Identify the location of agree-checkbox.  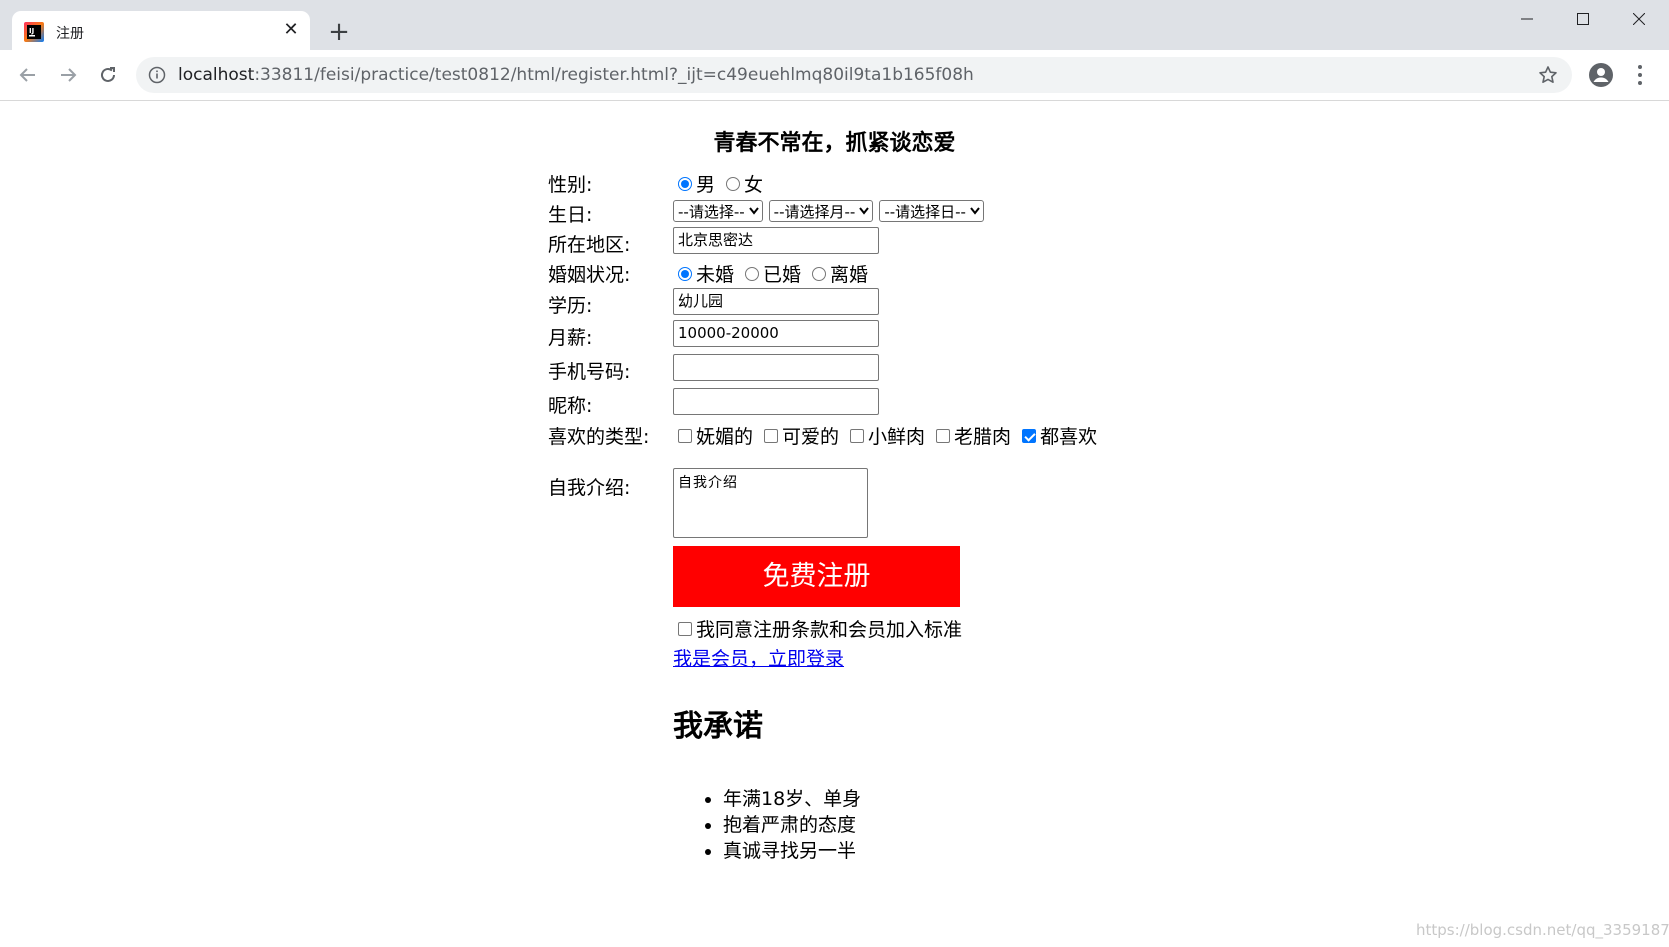
(685, 628).